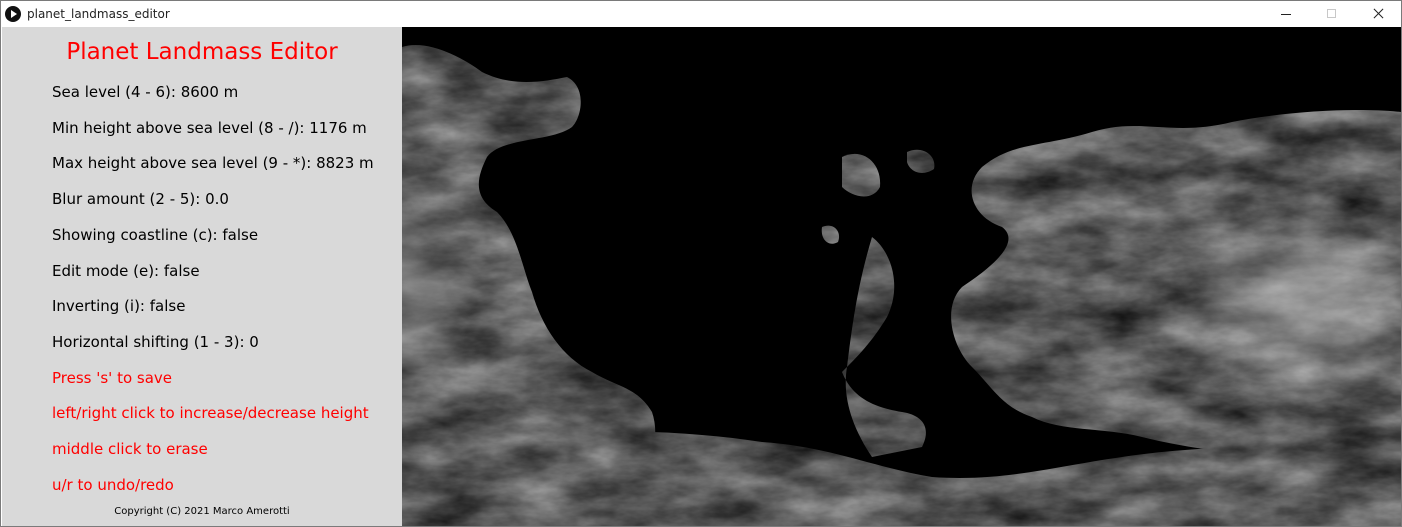 This screenshot has height=527, width=1402. I want to click on erase-instruction: middle click to erase, so click(130, 449).